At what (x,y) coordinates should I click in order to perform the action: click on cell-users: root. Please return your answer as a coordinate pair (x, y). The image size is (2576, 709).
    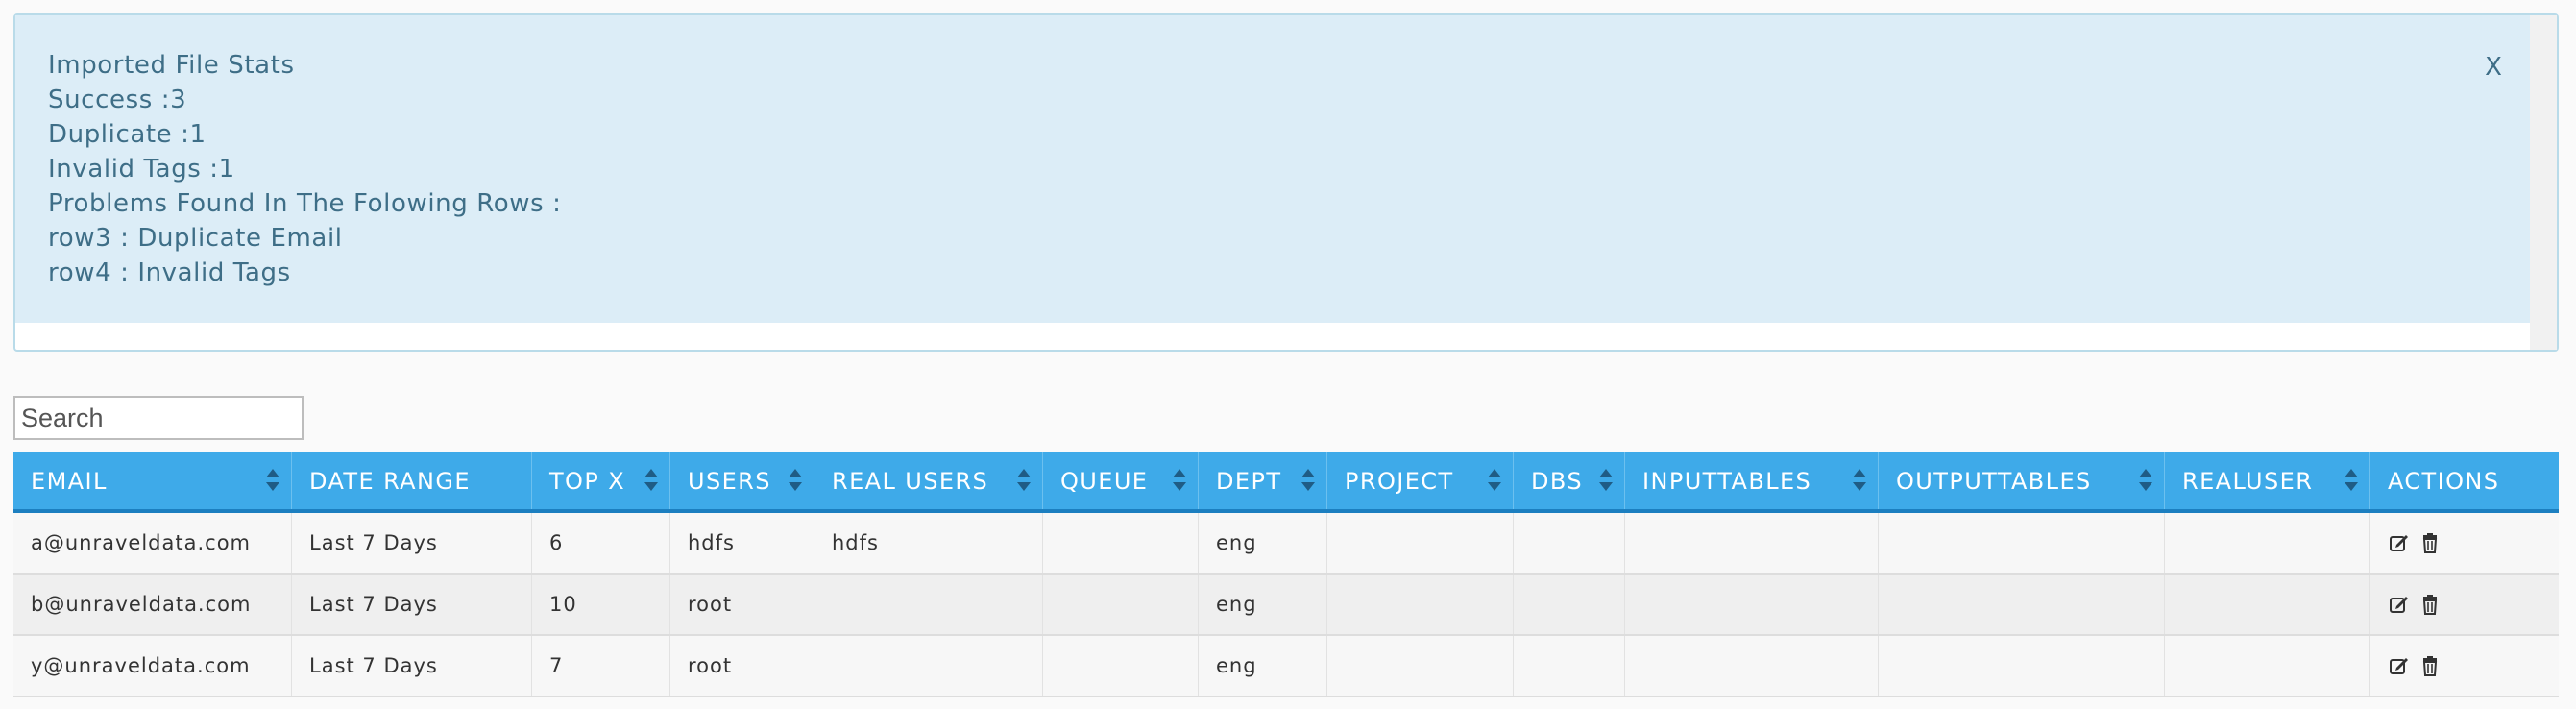
    Looking at the image, I should click on (742, 666).